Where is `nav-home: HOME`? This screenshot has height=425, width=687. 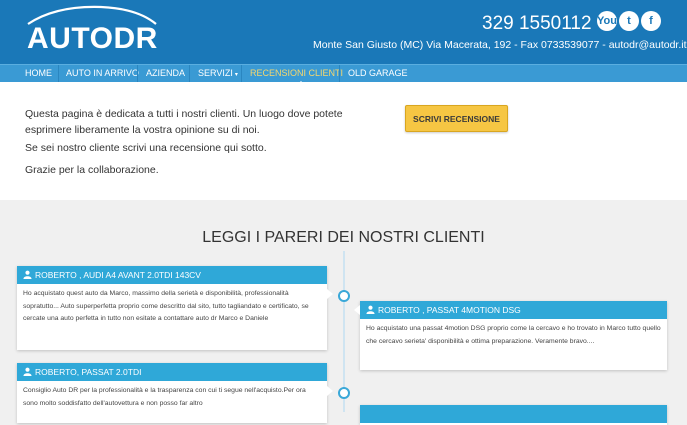
nav-home: HOME is located at coordinates (38, 73).